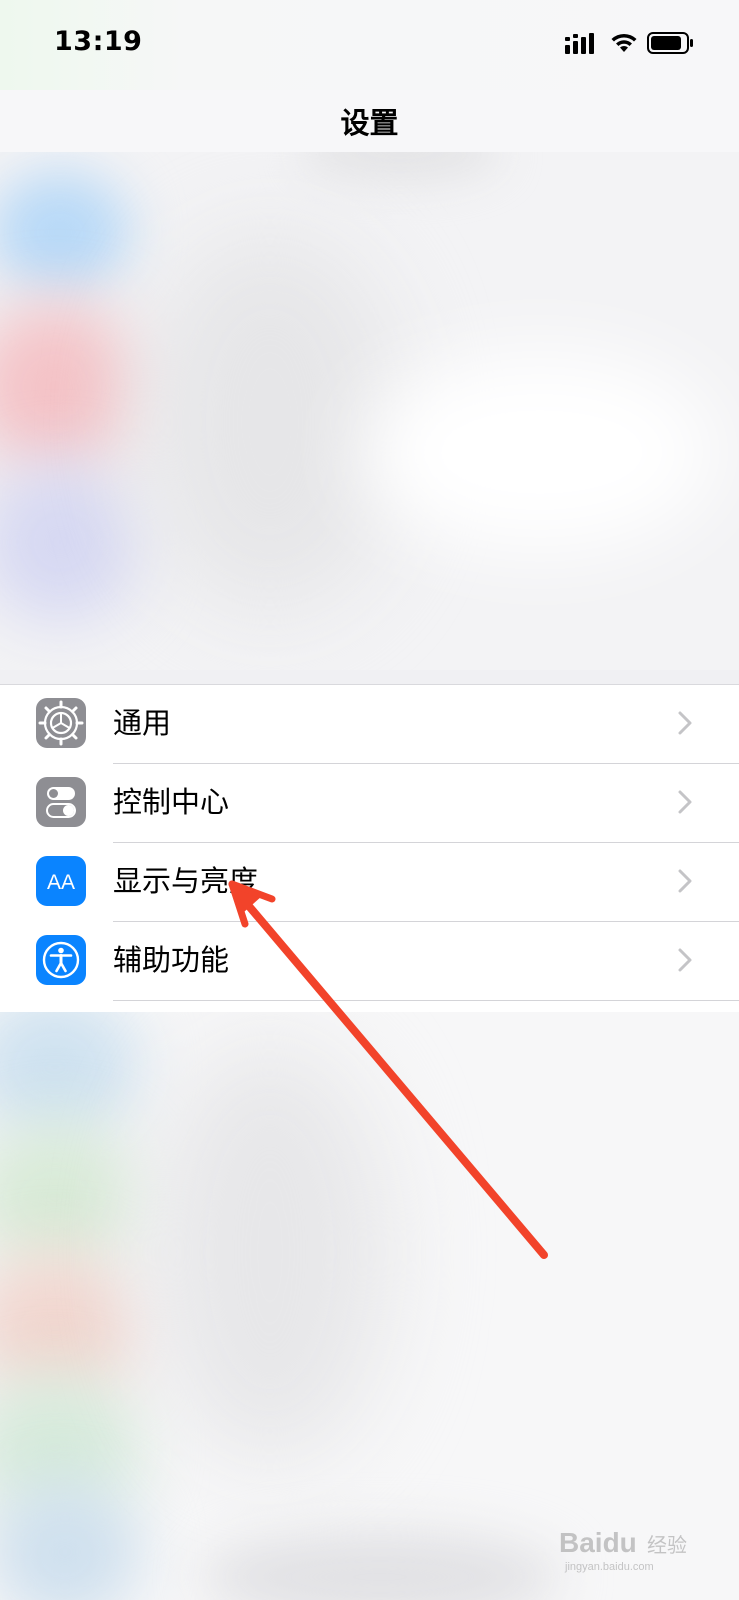 Image resolution: width=739 pixels, height=1600 pixels. Describe the element at coordinates (670, 43) in the screenshot. I see `battery-icon` at that location.